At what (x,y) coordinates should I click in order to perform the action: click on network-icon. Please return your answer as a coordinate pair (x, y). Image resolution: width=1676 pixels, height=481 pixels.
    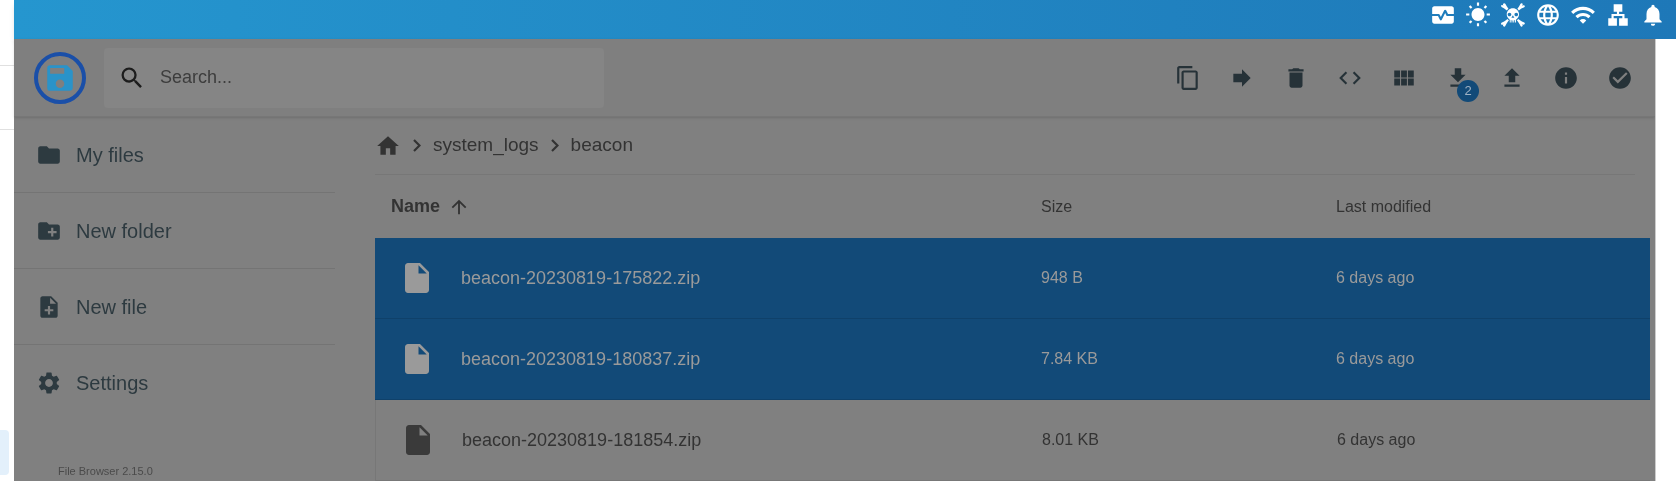
    Looking at the image, I should click on (1618, 15).